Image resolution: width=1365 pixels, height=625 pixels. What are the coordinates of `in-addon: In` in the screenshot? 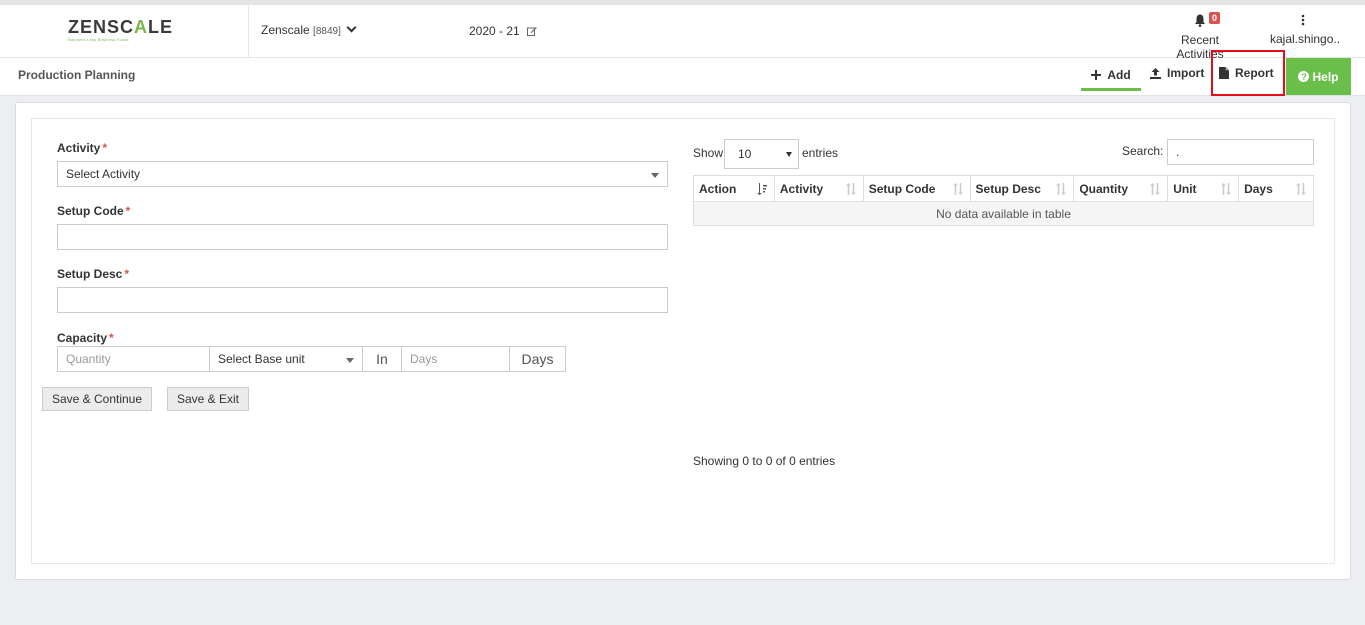 It's located at (382, 359).